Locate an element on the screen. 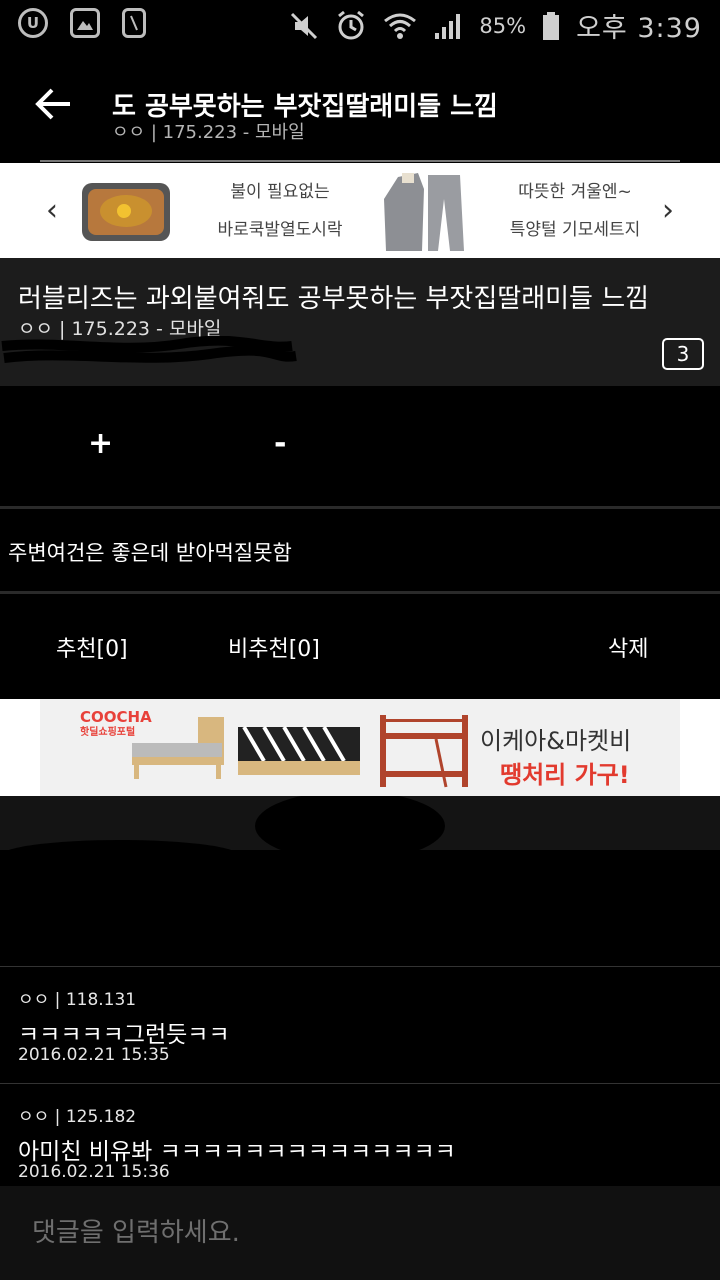  vote-plus-button: + is located at coordinates (100, 443).